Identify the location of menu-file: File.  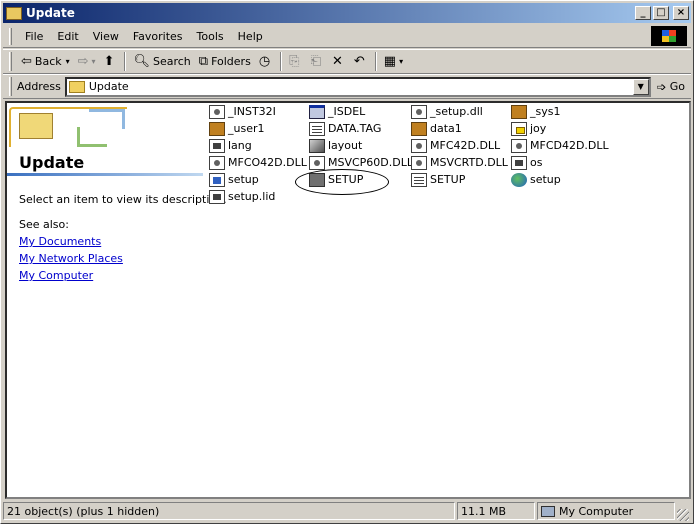
(34, 36).